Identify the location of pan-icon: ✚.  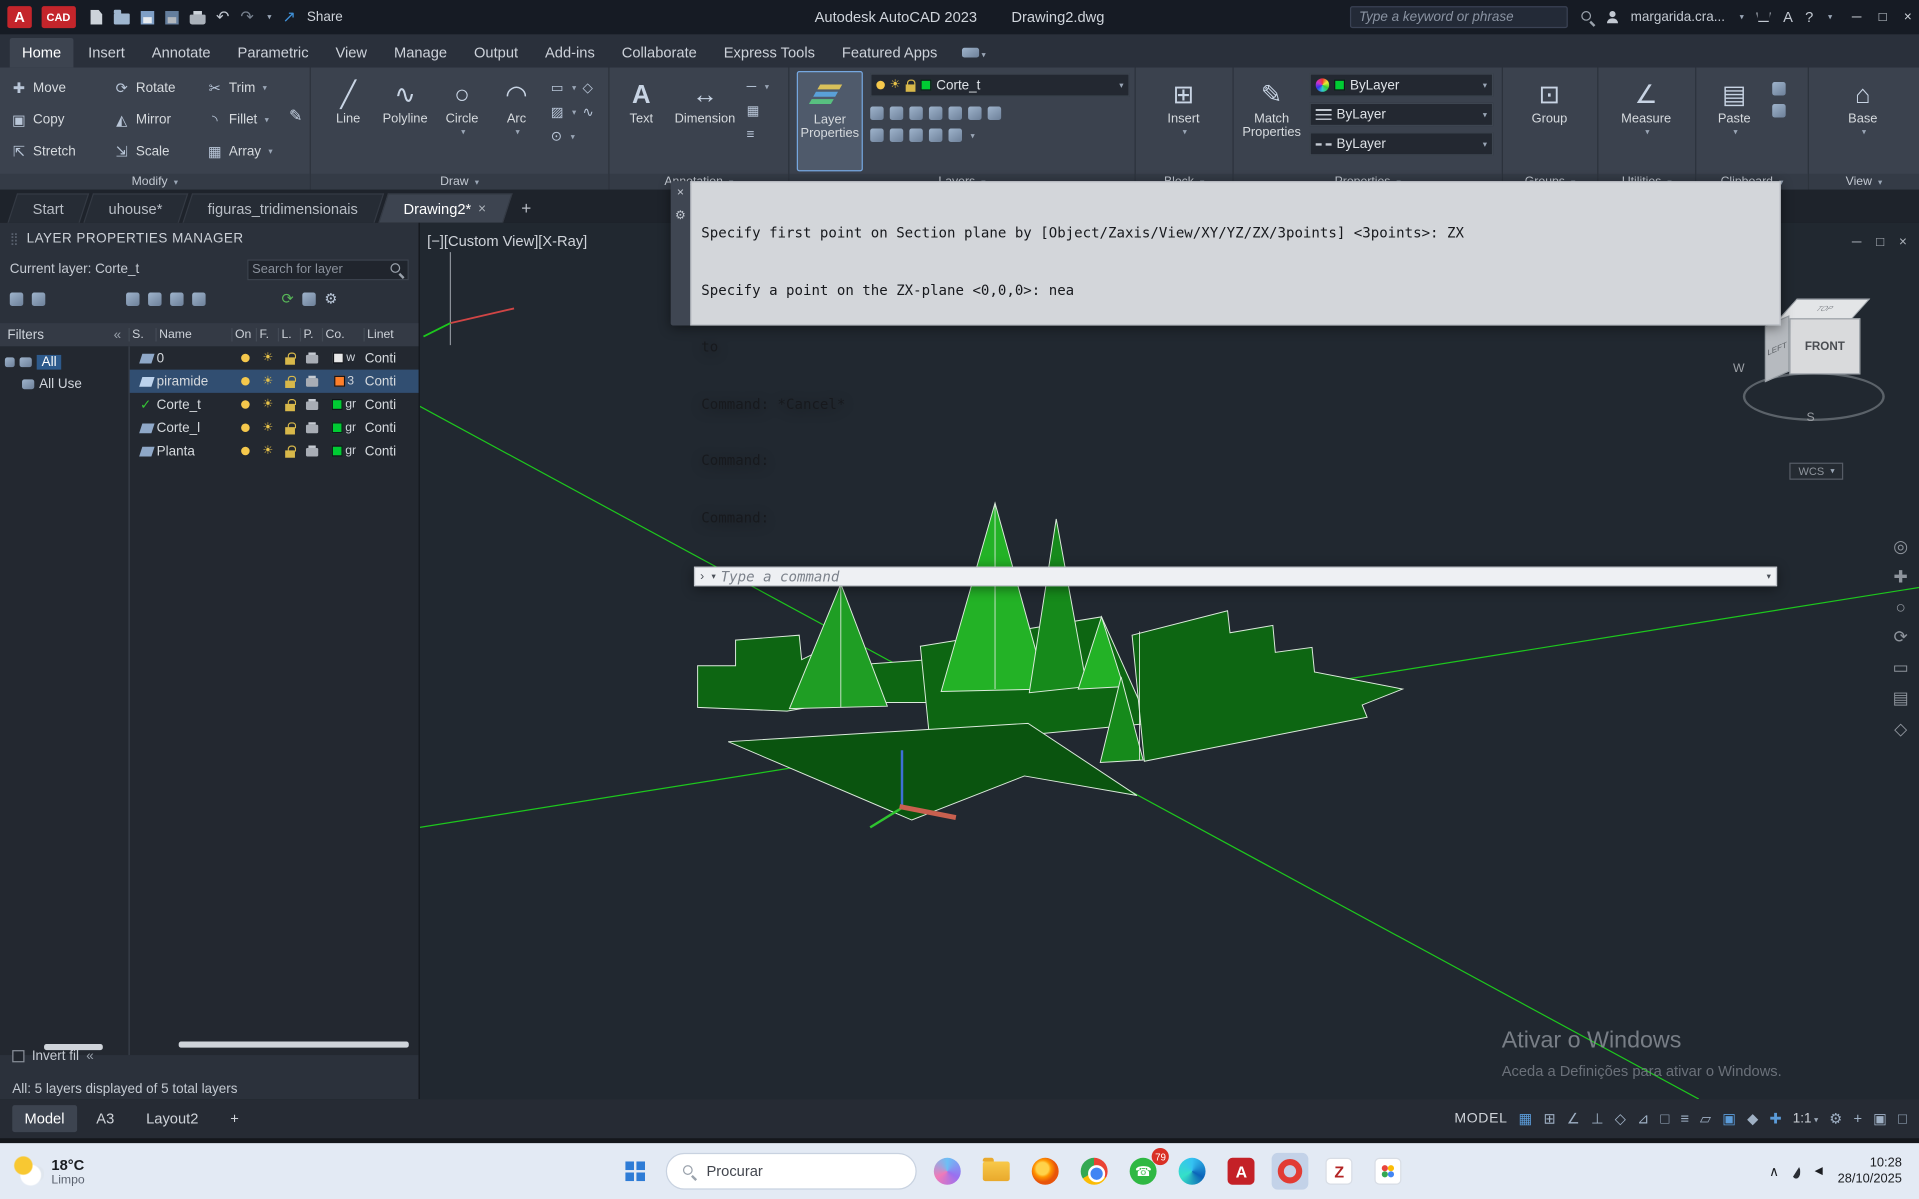
(1900, 577).